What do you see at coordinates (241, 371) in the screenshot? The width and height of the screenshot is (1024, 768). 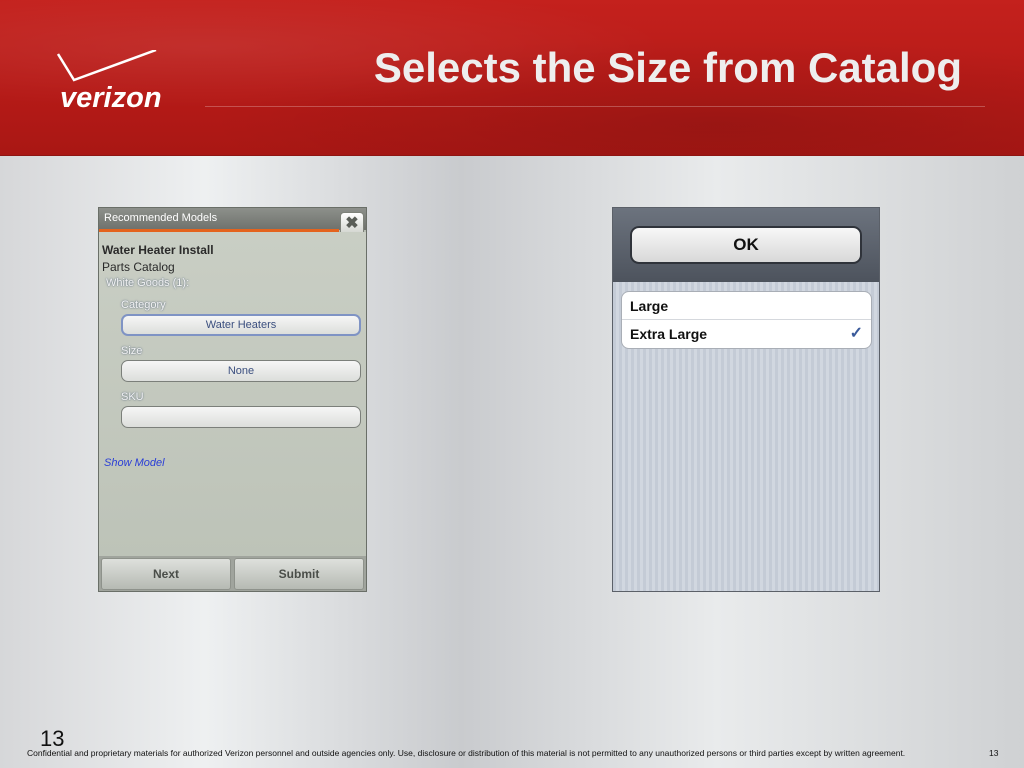 I see `size-field: None` at bounding box center [241, 371].